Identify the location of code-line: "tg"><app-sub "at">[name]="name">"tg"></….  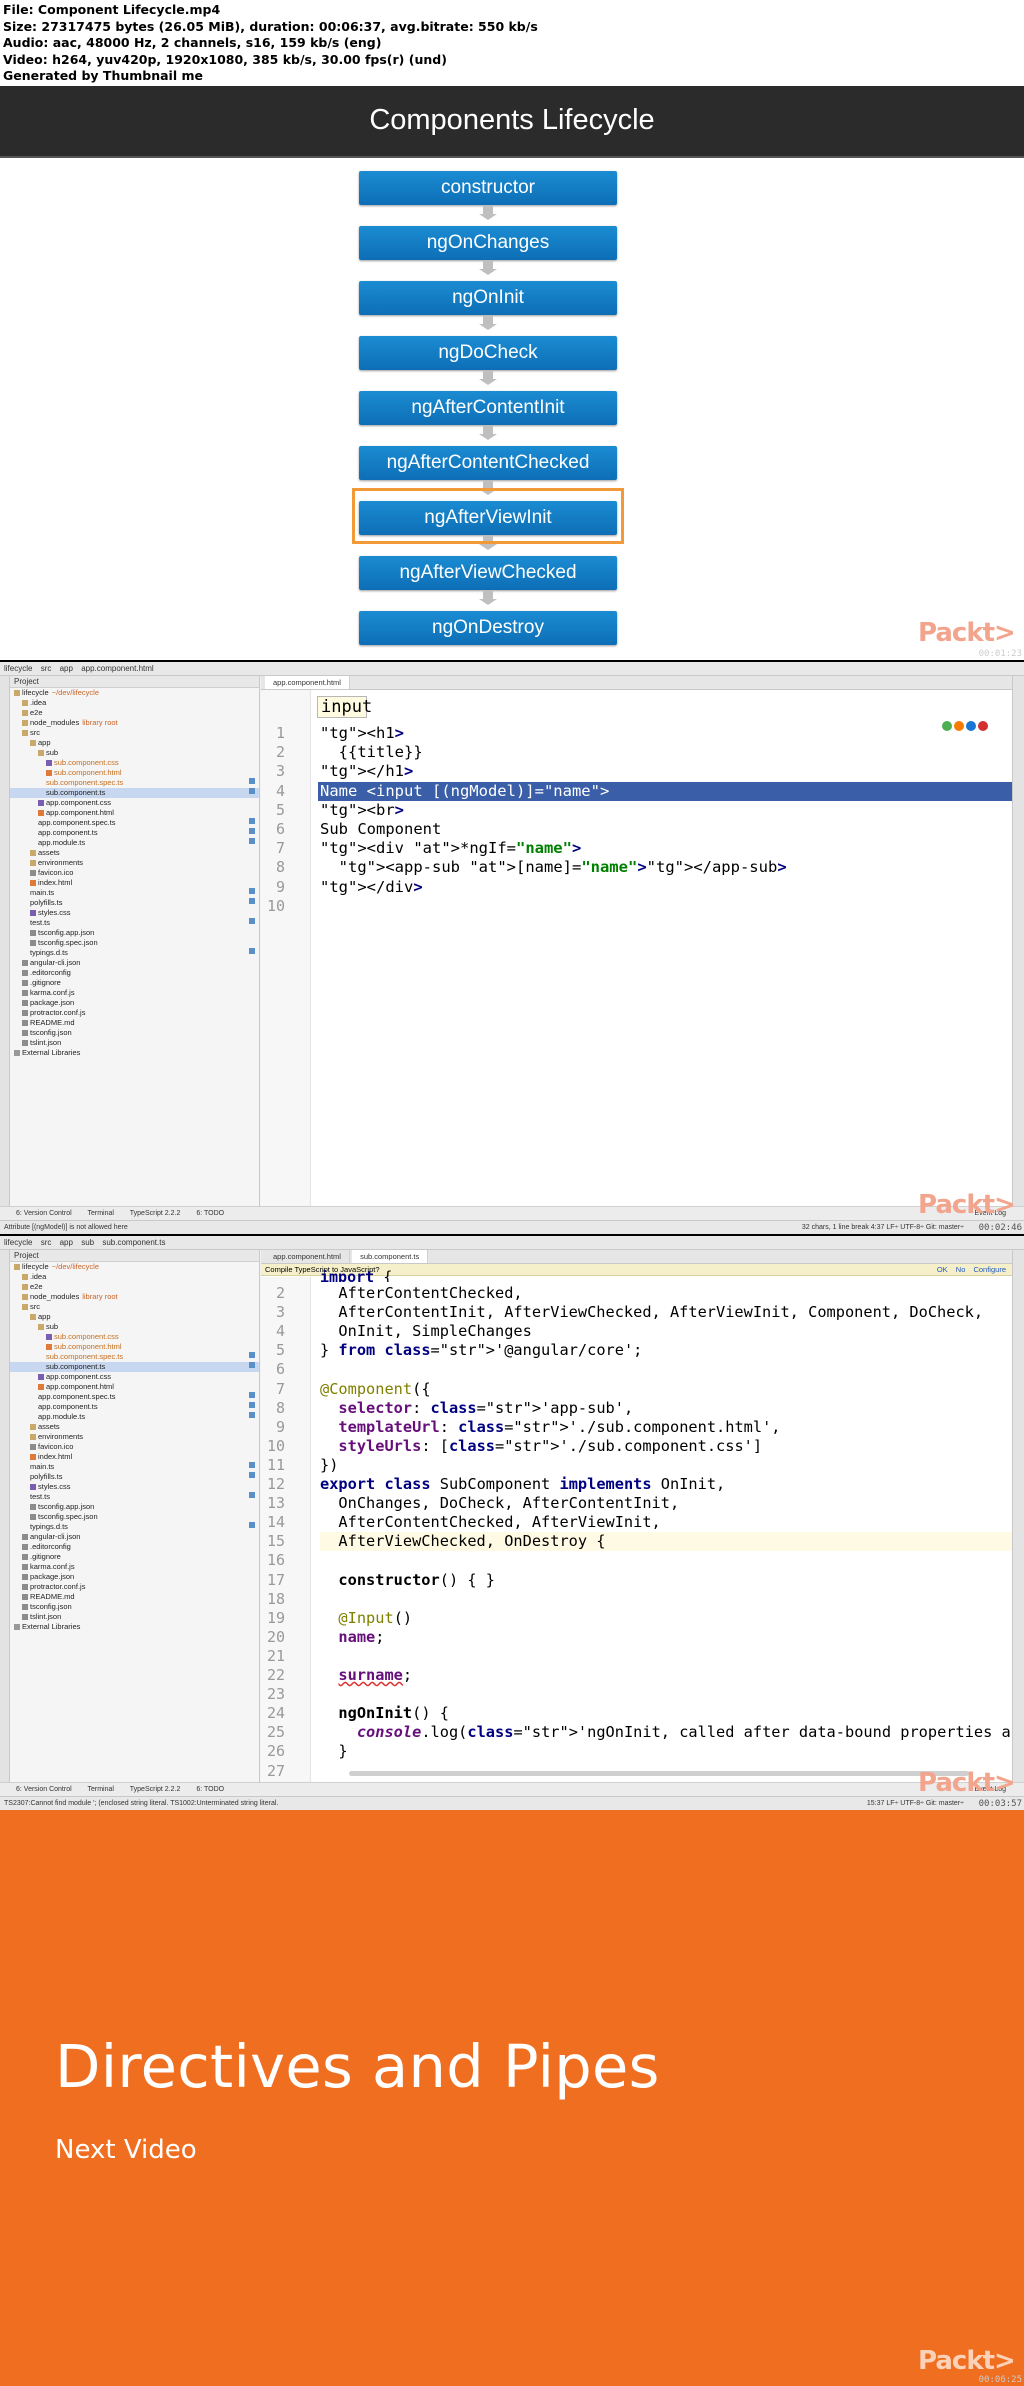
(666, 867).